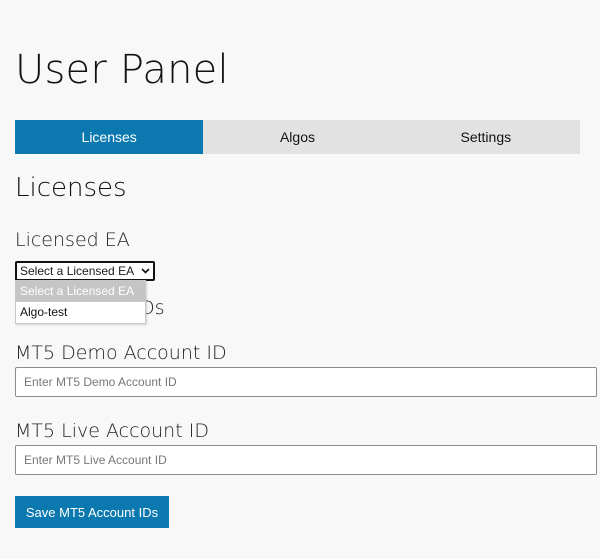 This screenshot has height=559, width=600. Describe the element at coordinates (306, 382) in the screenshot. I see `mt5-demo-account-input` at that location.